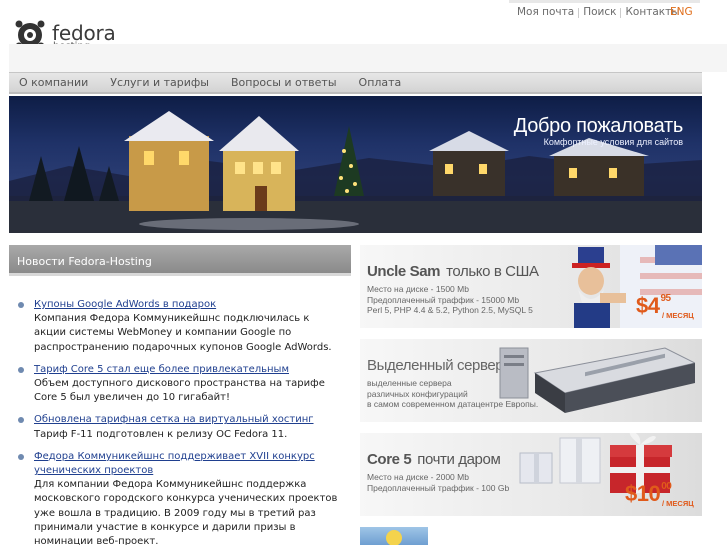 This screenshot has width=727, height=545. Describe the element at coordinates (418, 289) in the screenshot. I see `promo-line: Место на диске - 1500 Mb` at that location.